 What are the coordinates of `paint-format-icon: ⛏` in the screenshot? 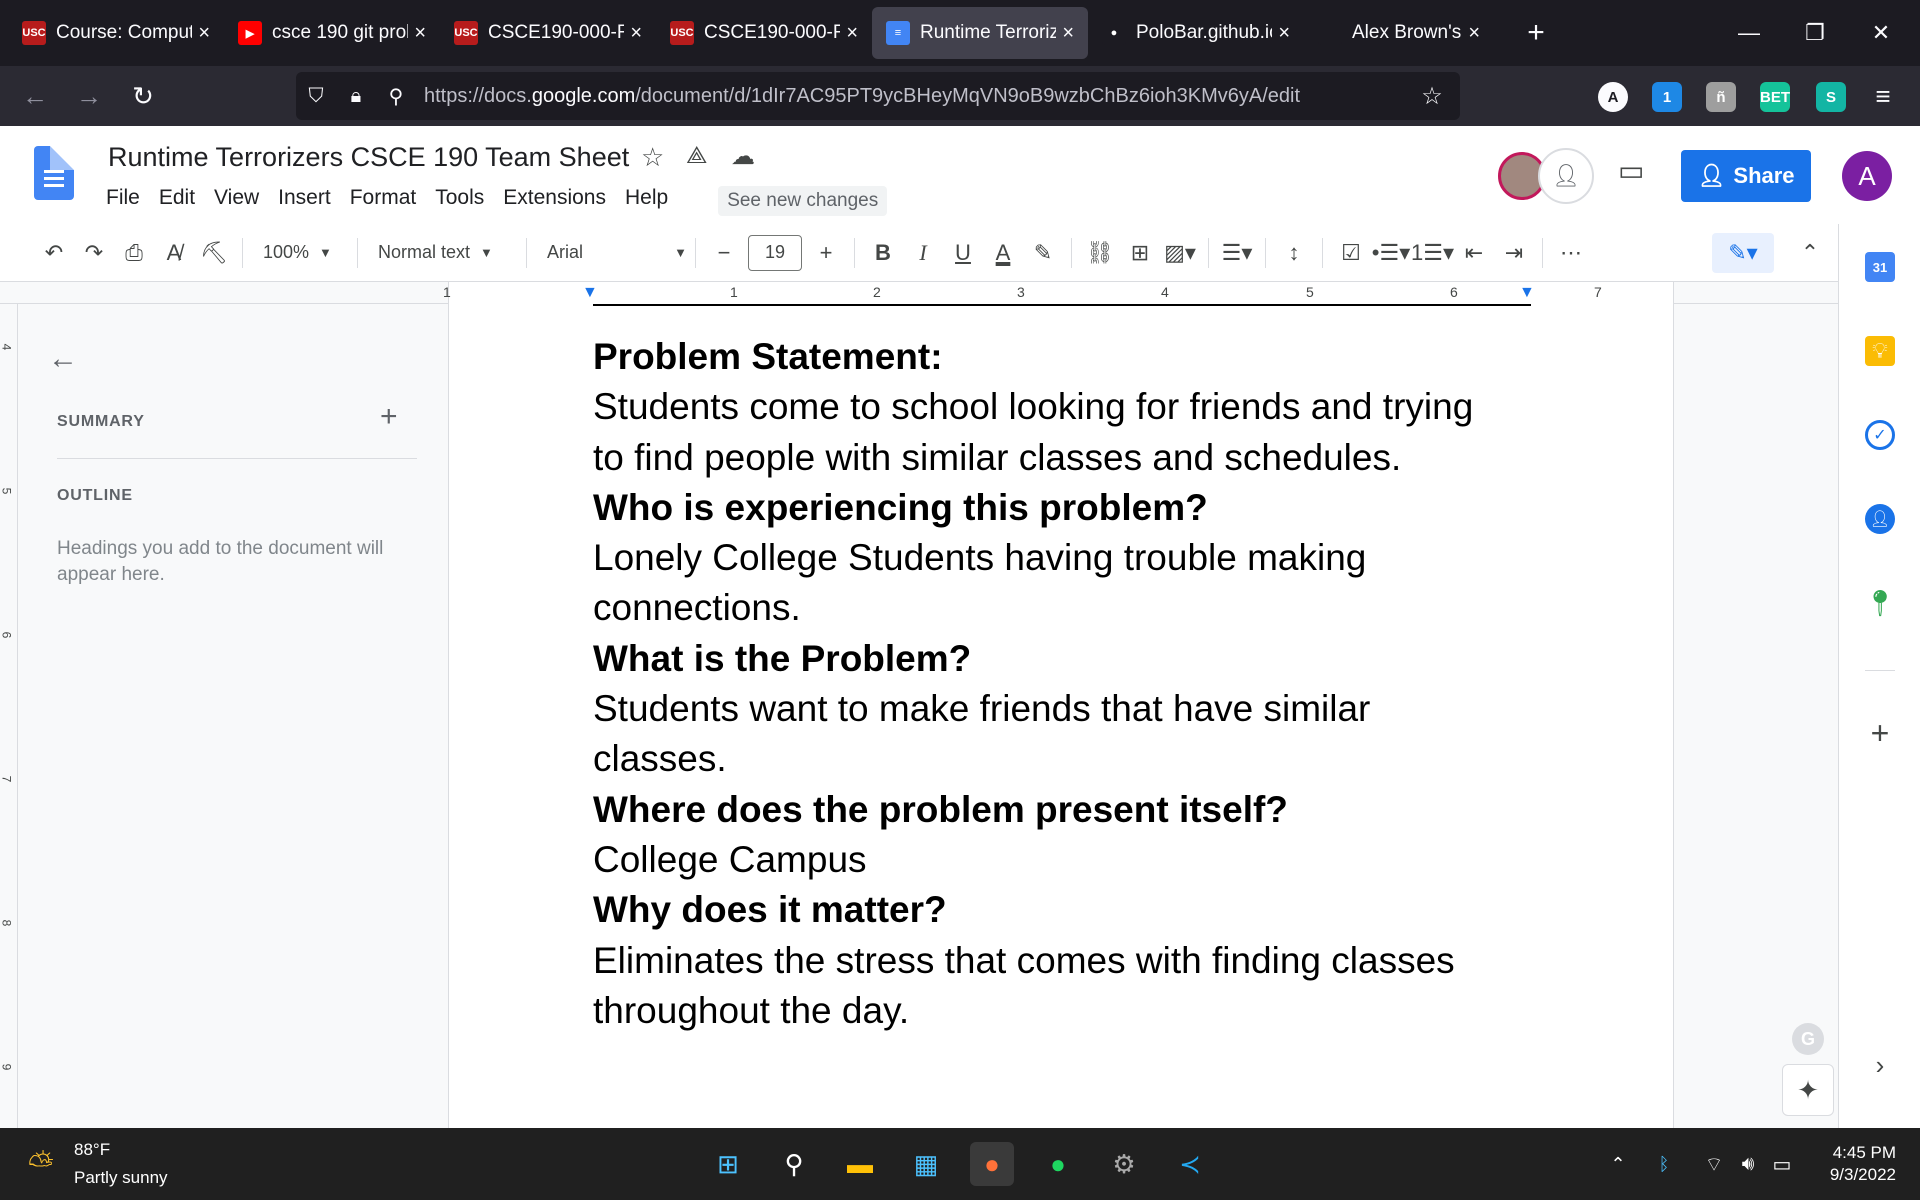 It's located at (214, 253).